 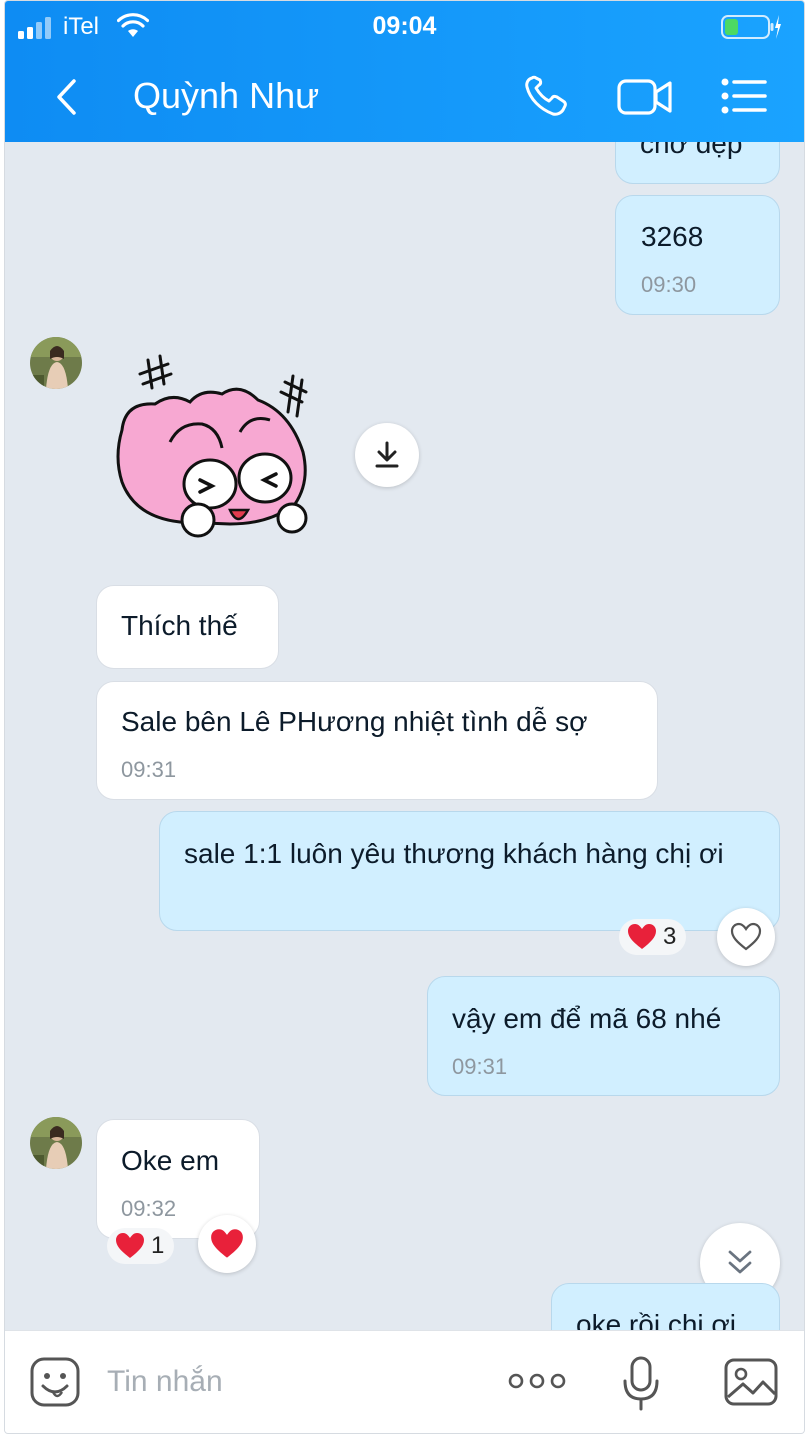 I want to click on download-icon, so click(x=387, y=454).